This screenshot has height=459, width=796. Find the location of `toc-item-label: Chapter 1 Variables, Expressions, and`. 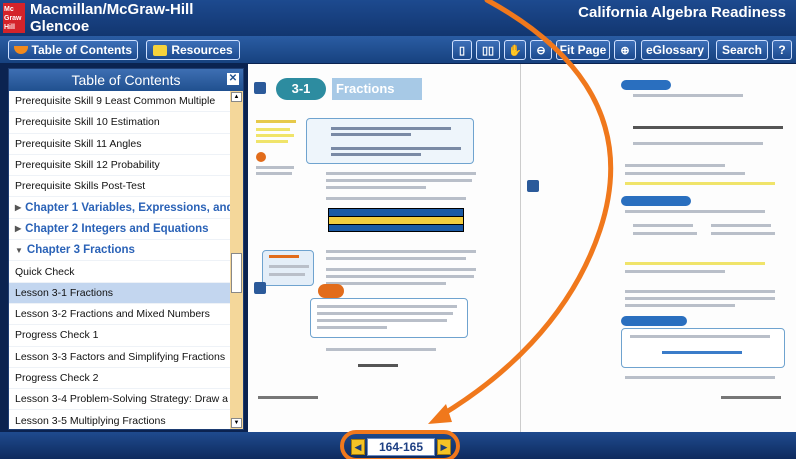

toc-item-label: Chapter 1 Variables, Expressions, and is located at coordinates (128, 207).